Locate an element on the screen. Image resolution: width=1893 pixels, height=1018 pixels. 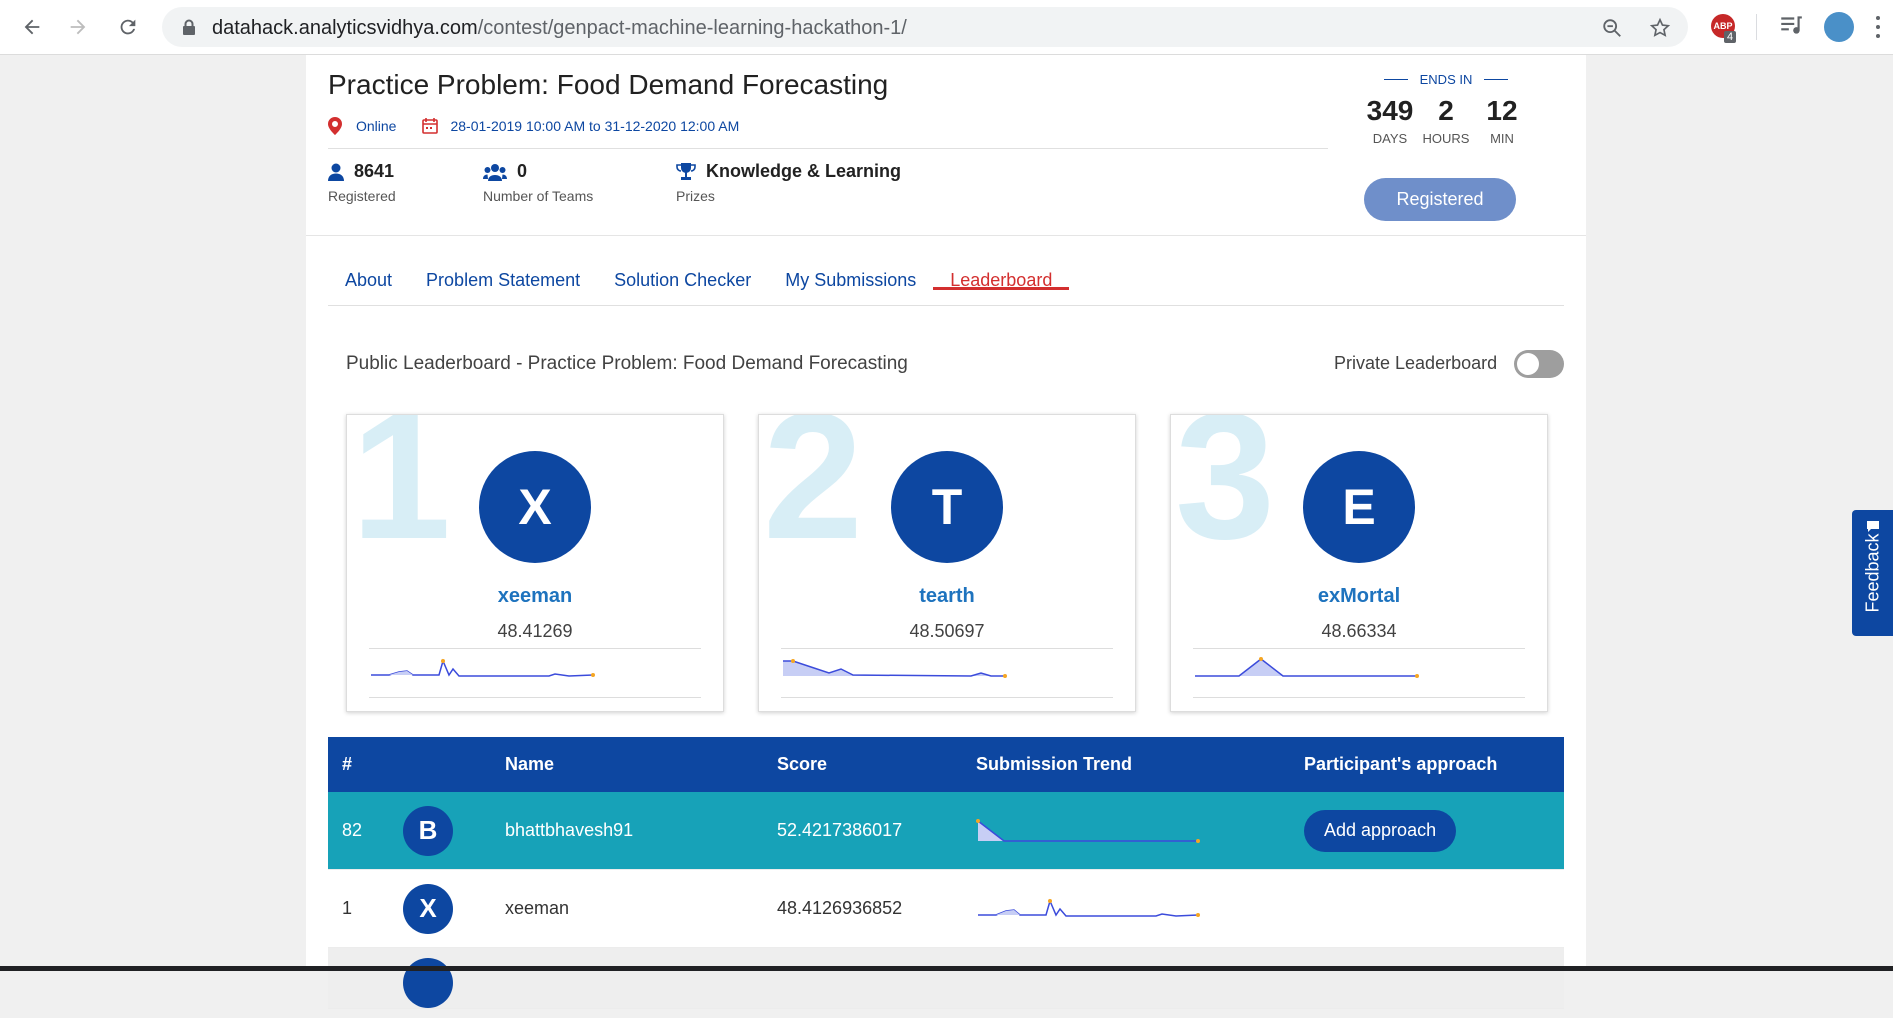
podium-card-3: 3 E exMortal 48.66334 is located at coordinates (1359, 563).